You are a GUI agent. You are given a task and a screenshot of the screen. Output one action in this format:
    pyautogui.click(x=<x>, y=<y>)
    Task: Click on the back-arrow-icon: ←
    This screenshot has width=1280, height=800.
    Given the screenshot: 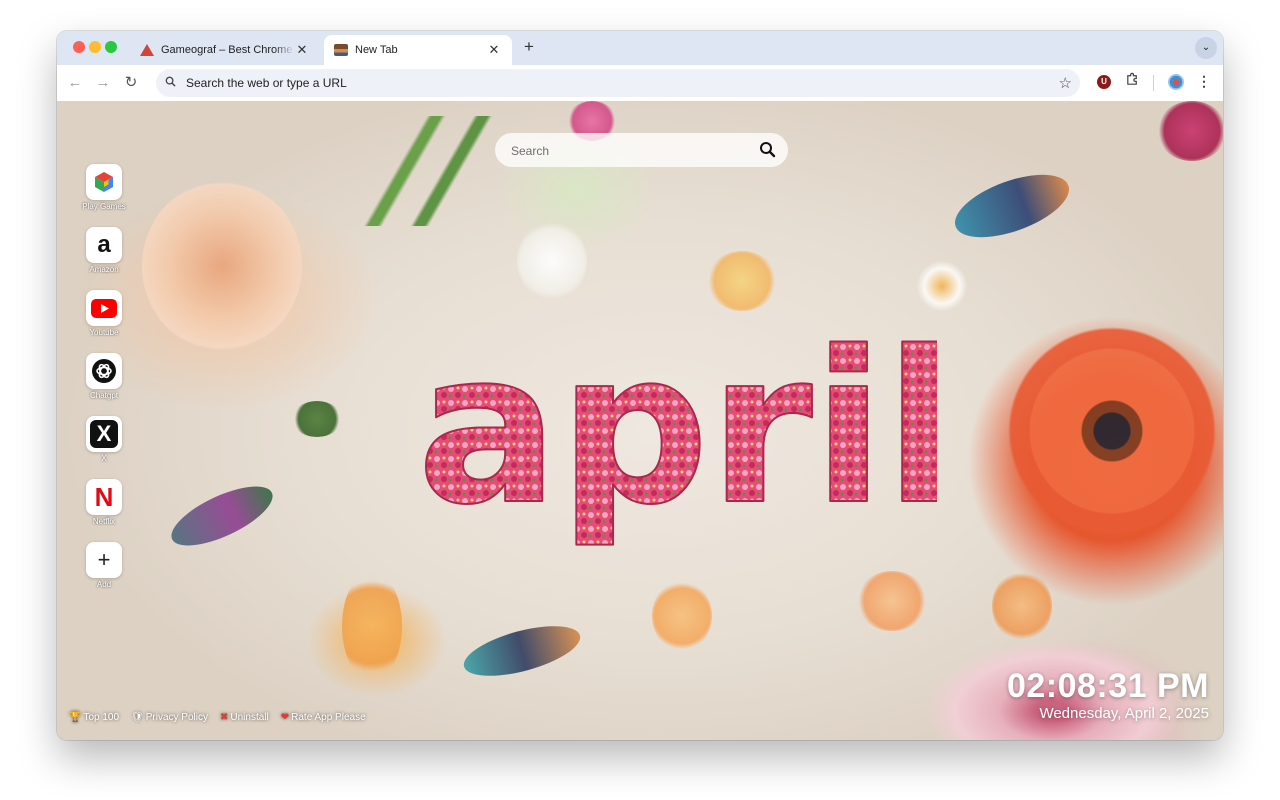 What is the action you would take?
    pyautogui.click(x=75, y=83)
    